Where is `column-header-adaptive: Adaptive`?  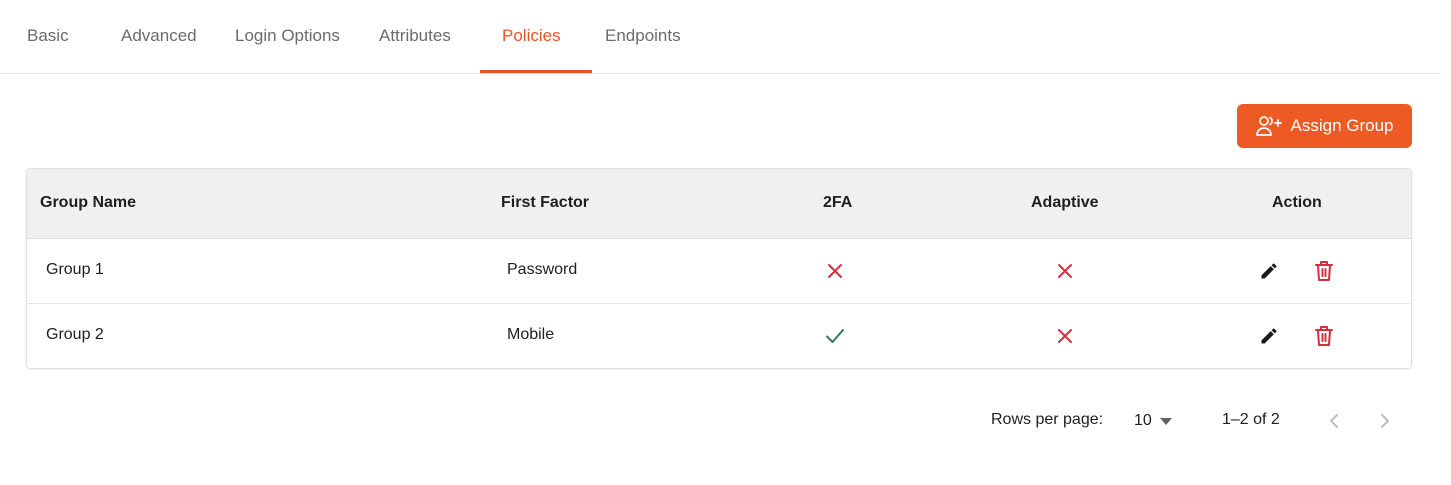
column-header-adaptive: Adaptive is located at coordinates (1065, 202).